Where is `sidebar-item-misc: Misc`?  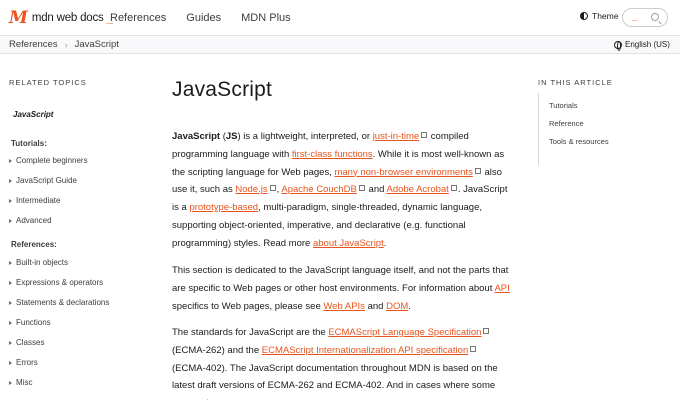 sidebar-item-misc: Misc is located at coordinates (20, 382).